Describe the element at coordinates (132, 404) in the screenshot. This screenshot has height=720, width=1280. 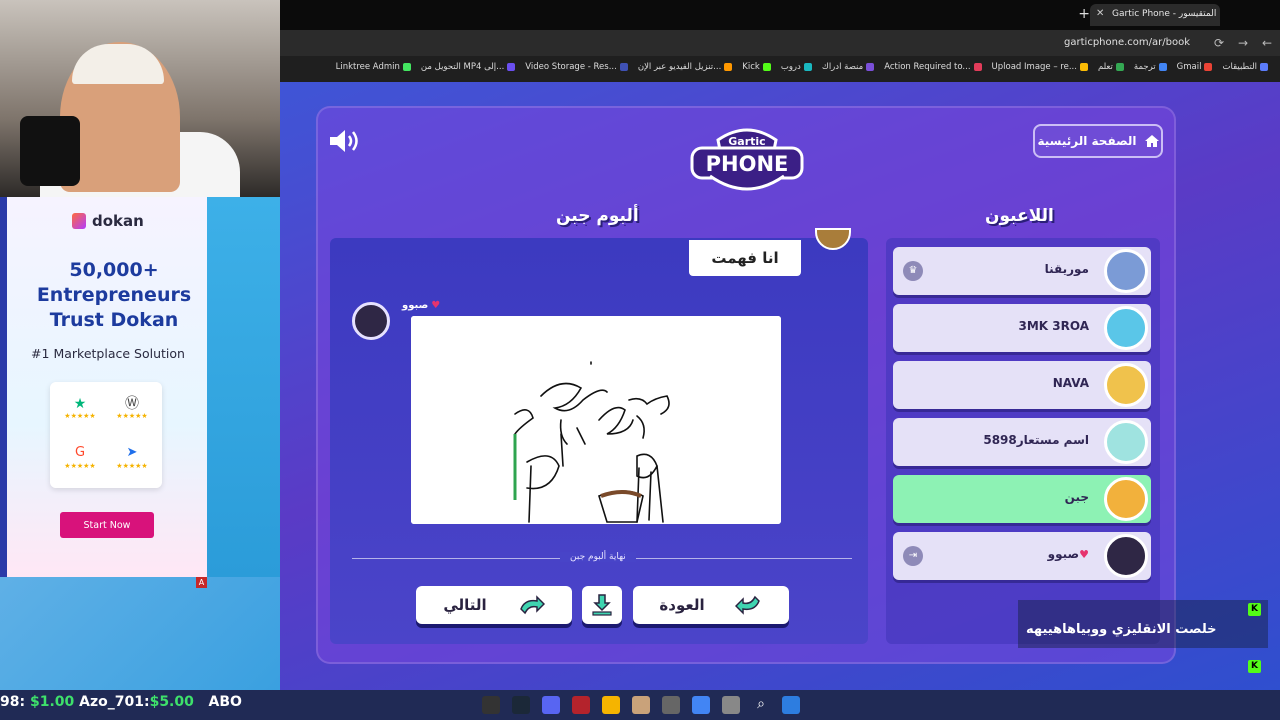
I see `svg-text: Ⓦ` at that location.